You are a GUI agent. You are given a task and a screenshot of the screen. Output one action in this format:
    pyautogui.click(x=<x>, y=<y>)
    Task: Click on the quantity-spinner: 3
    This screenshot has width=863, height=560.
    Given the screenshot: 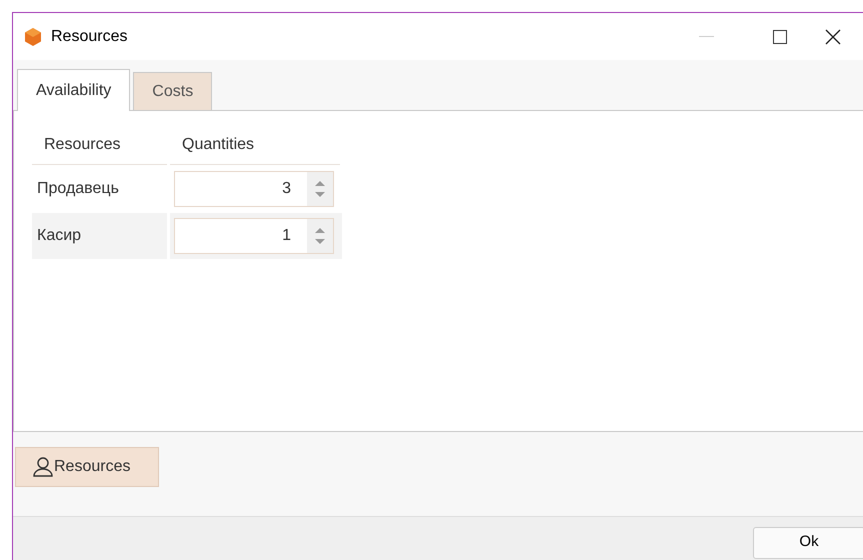 What is the action you would take?
    pyautogui.click(x=254, y=188)
    